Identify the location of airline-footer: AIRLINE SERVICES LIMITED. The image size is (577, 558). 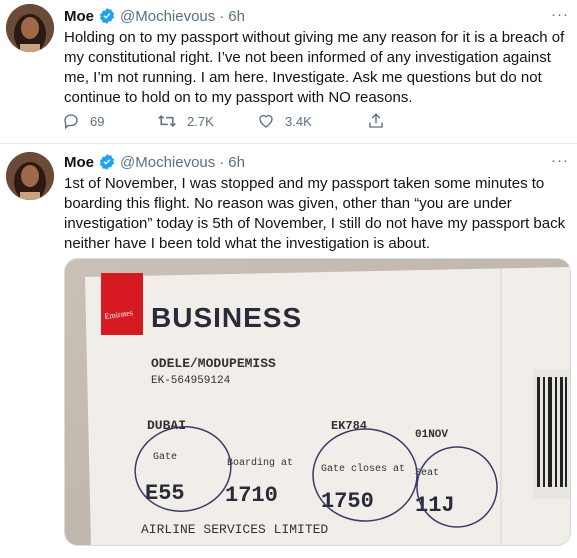
(234, 529).